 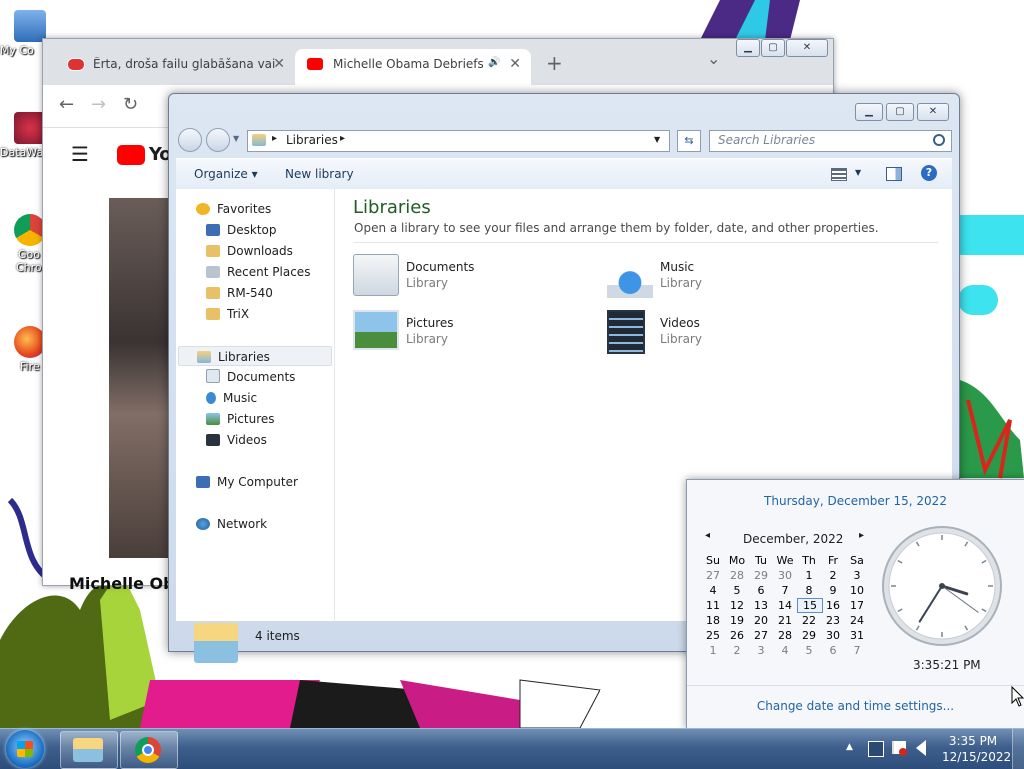 I want to click on calendar-day: 25, so click(x=713, y=635).